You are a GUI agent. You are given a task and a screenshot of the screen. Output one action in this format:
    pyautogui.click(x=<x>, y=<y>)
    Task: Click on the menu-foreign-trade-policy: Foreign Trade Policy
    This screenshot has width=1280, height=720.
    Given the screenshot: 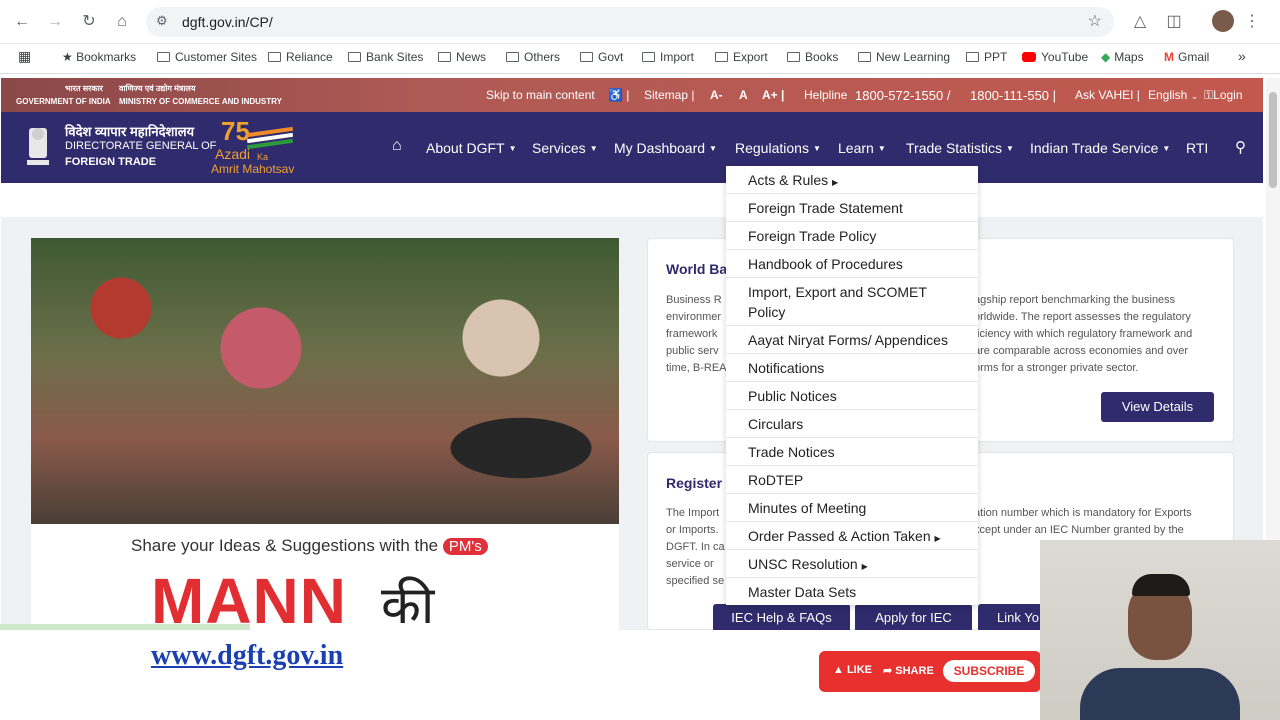 What is the action you would take?
    pyautogui.click(x=852, y=236)
    